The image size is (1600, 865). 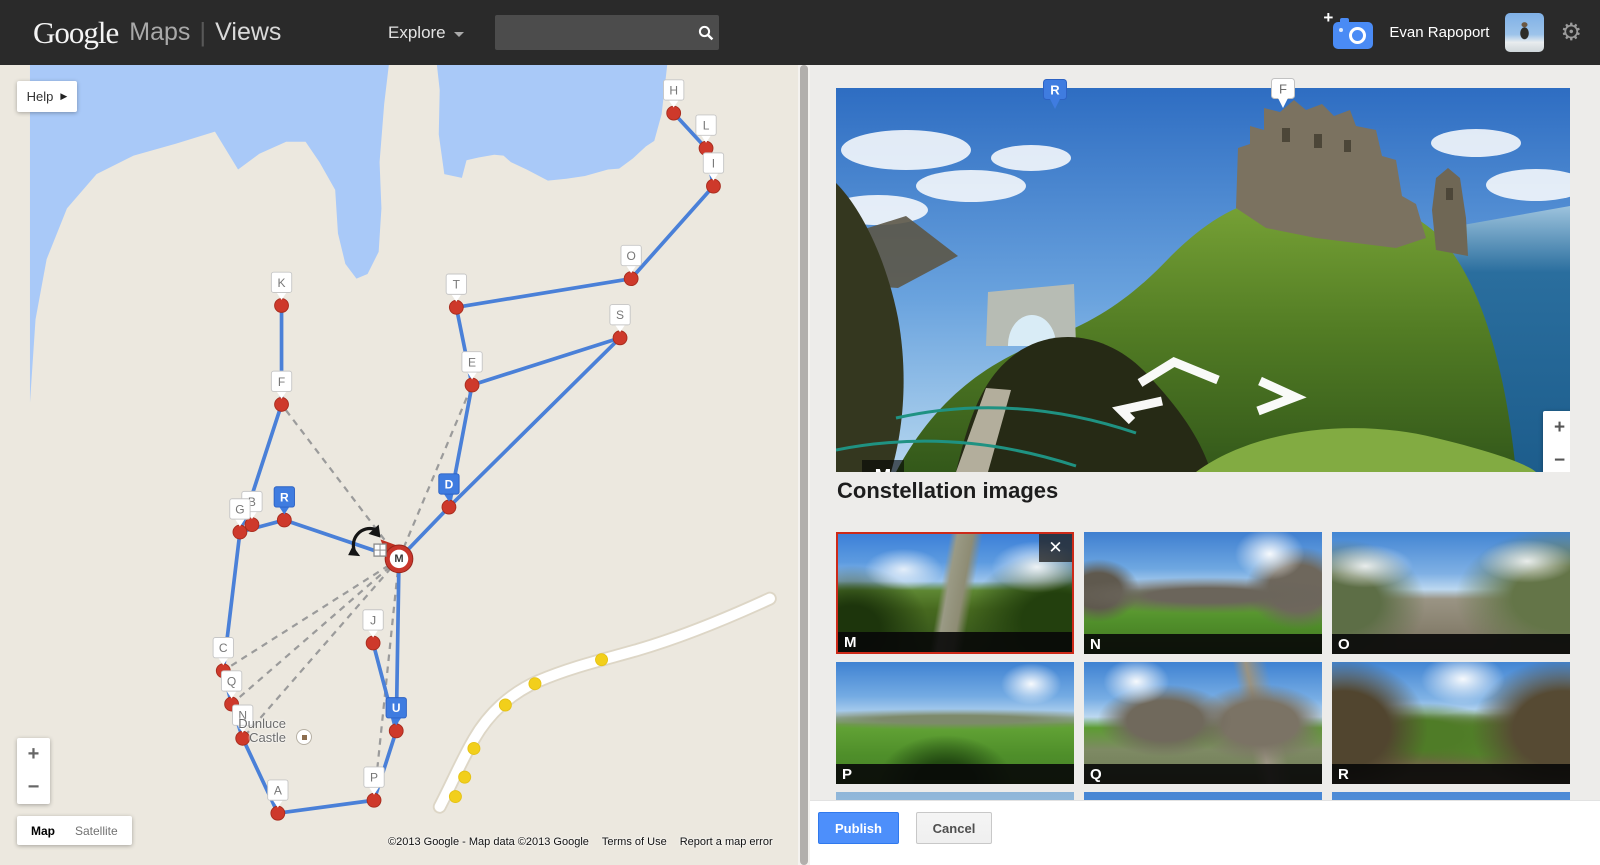 I want to click on google-logo: Google, so click(x=76, y=32).